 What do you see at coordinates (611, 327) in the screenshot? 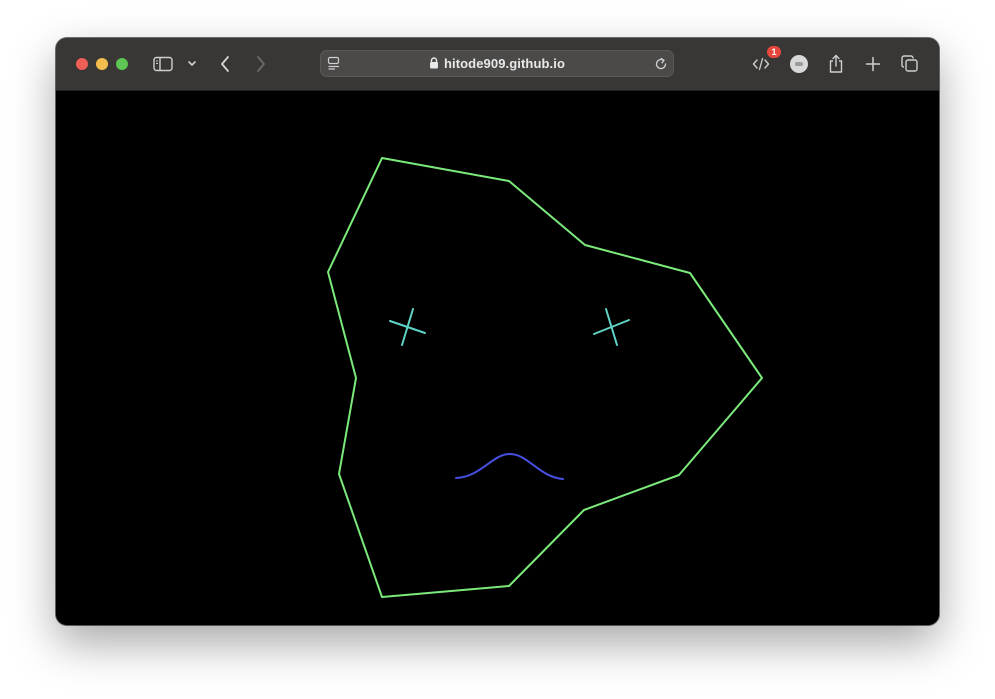
I see `right-eye` at bounding box center [611, 327].